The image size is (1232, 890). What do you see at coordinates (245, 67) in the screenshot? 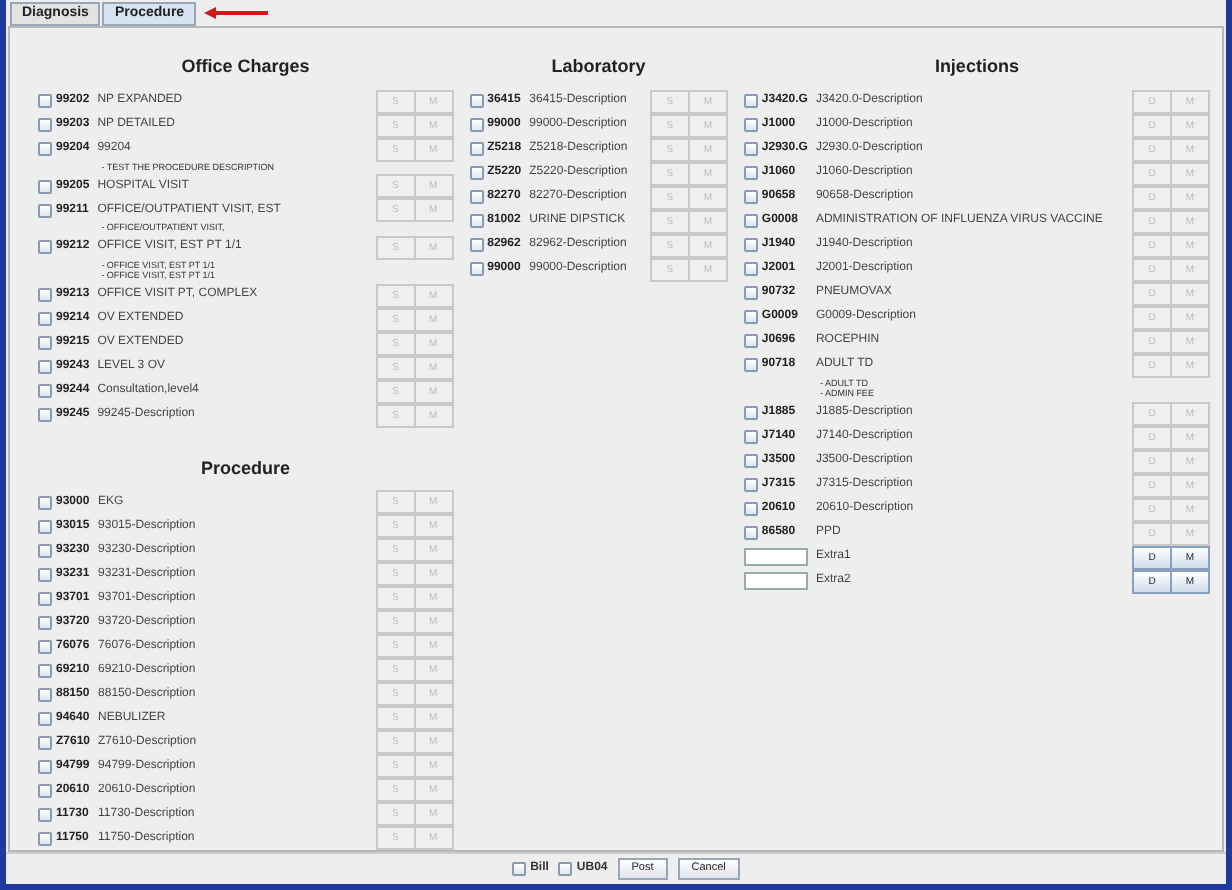
I see `section-heading: Office Charges` at bounding box center [245, 67].